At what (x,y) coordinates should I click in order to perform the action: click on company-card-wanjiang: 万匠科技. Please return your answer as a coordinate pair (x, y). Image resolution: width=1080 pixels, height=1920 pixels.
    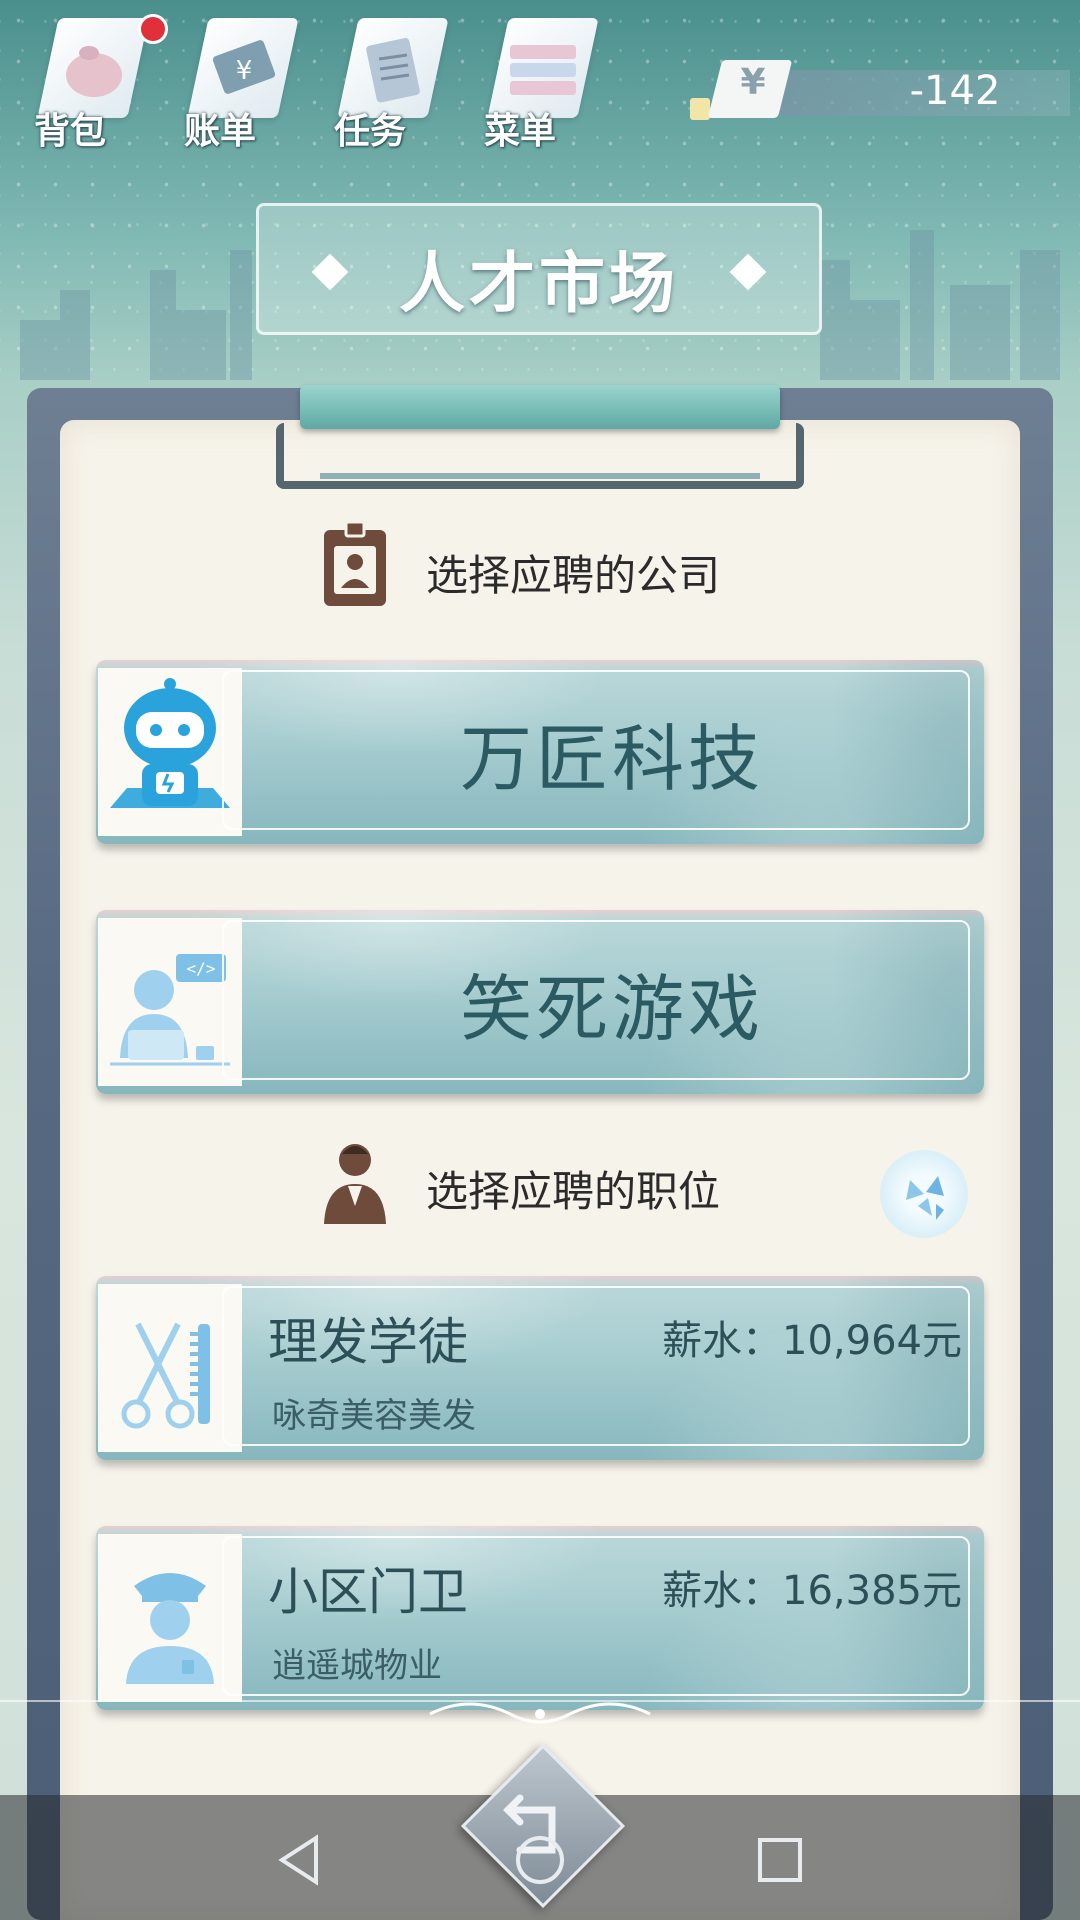
    Looking at the image, I should click on (540, 752).